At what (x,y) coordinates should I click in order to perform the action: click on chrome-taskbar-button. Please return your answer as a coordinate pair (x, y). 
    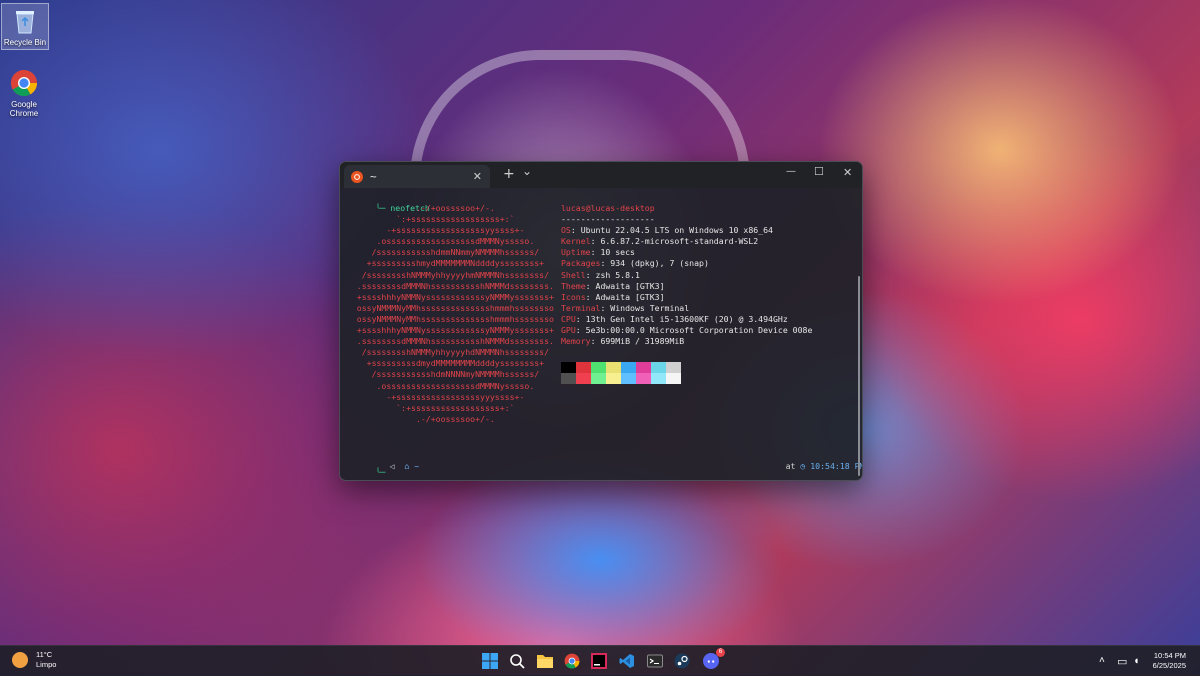
    Looking at the image, I should click on (572, 661).